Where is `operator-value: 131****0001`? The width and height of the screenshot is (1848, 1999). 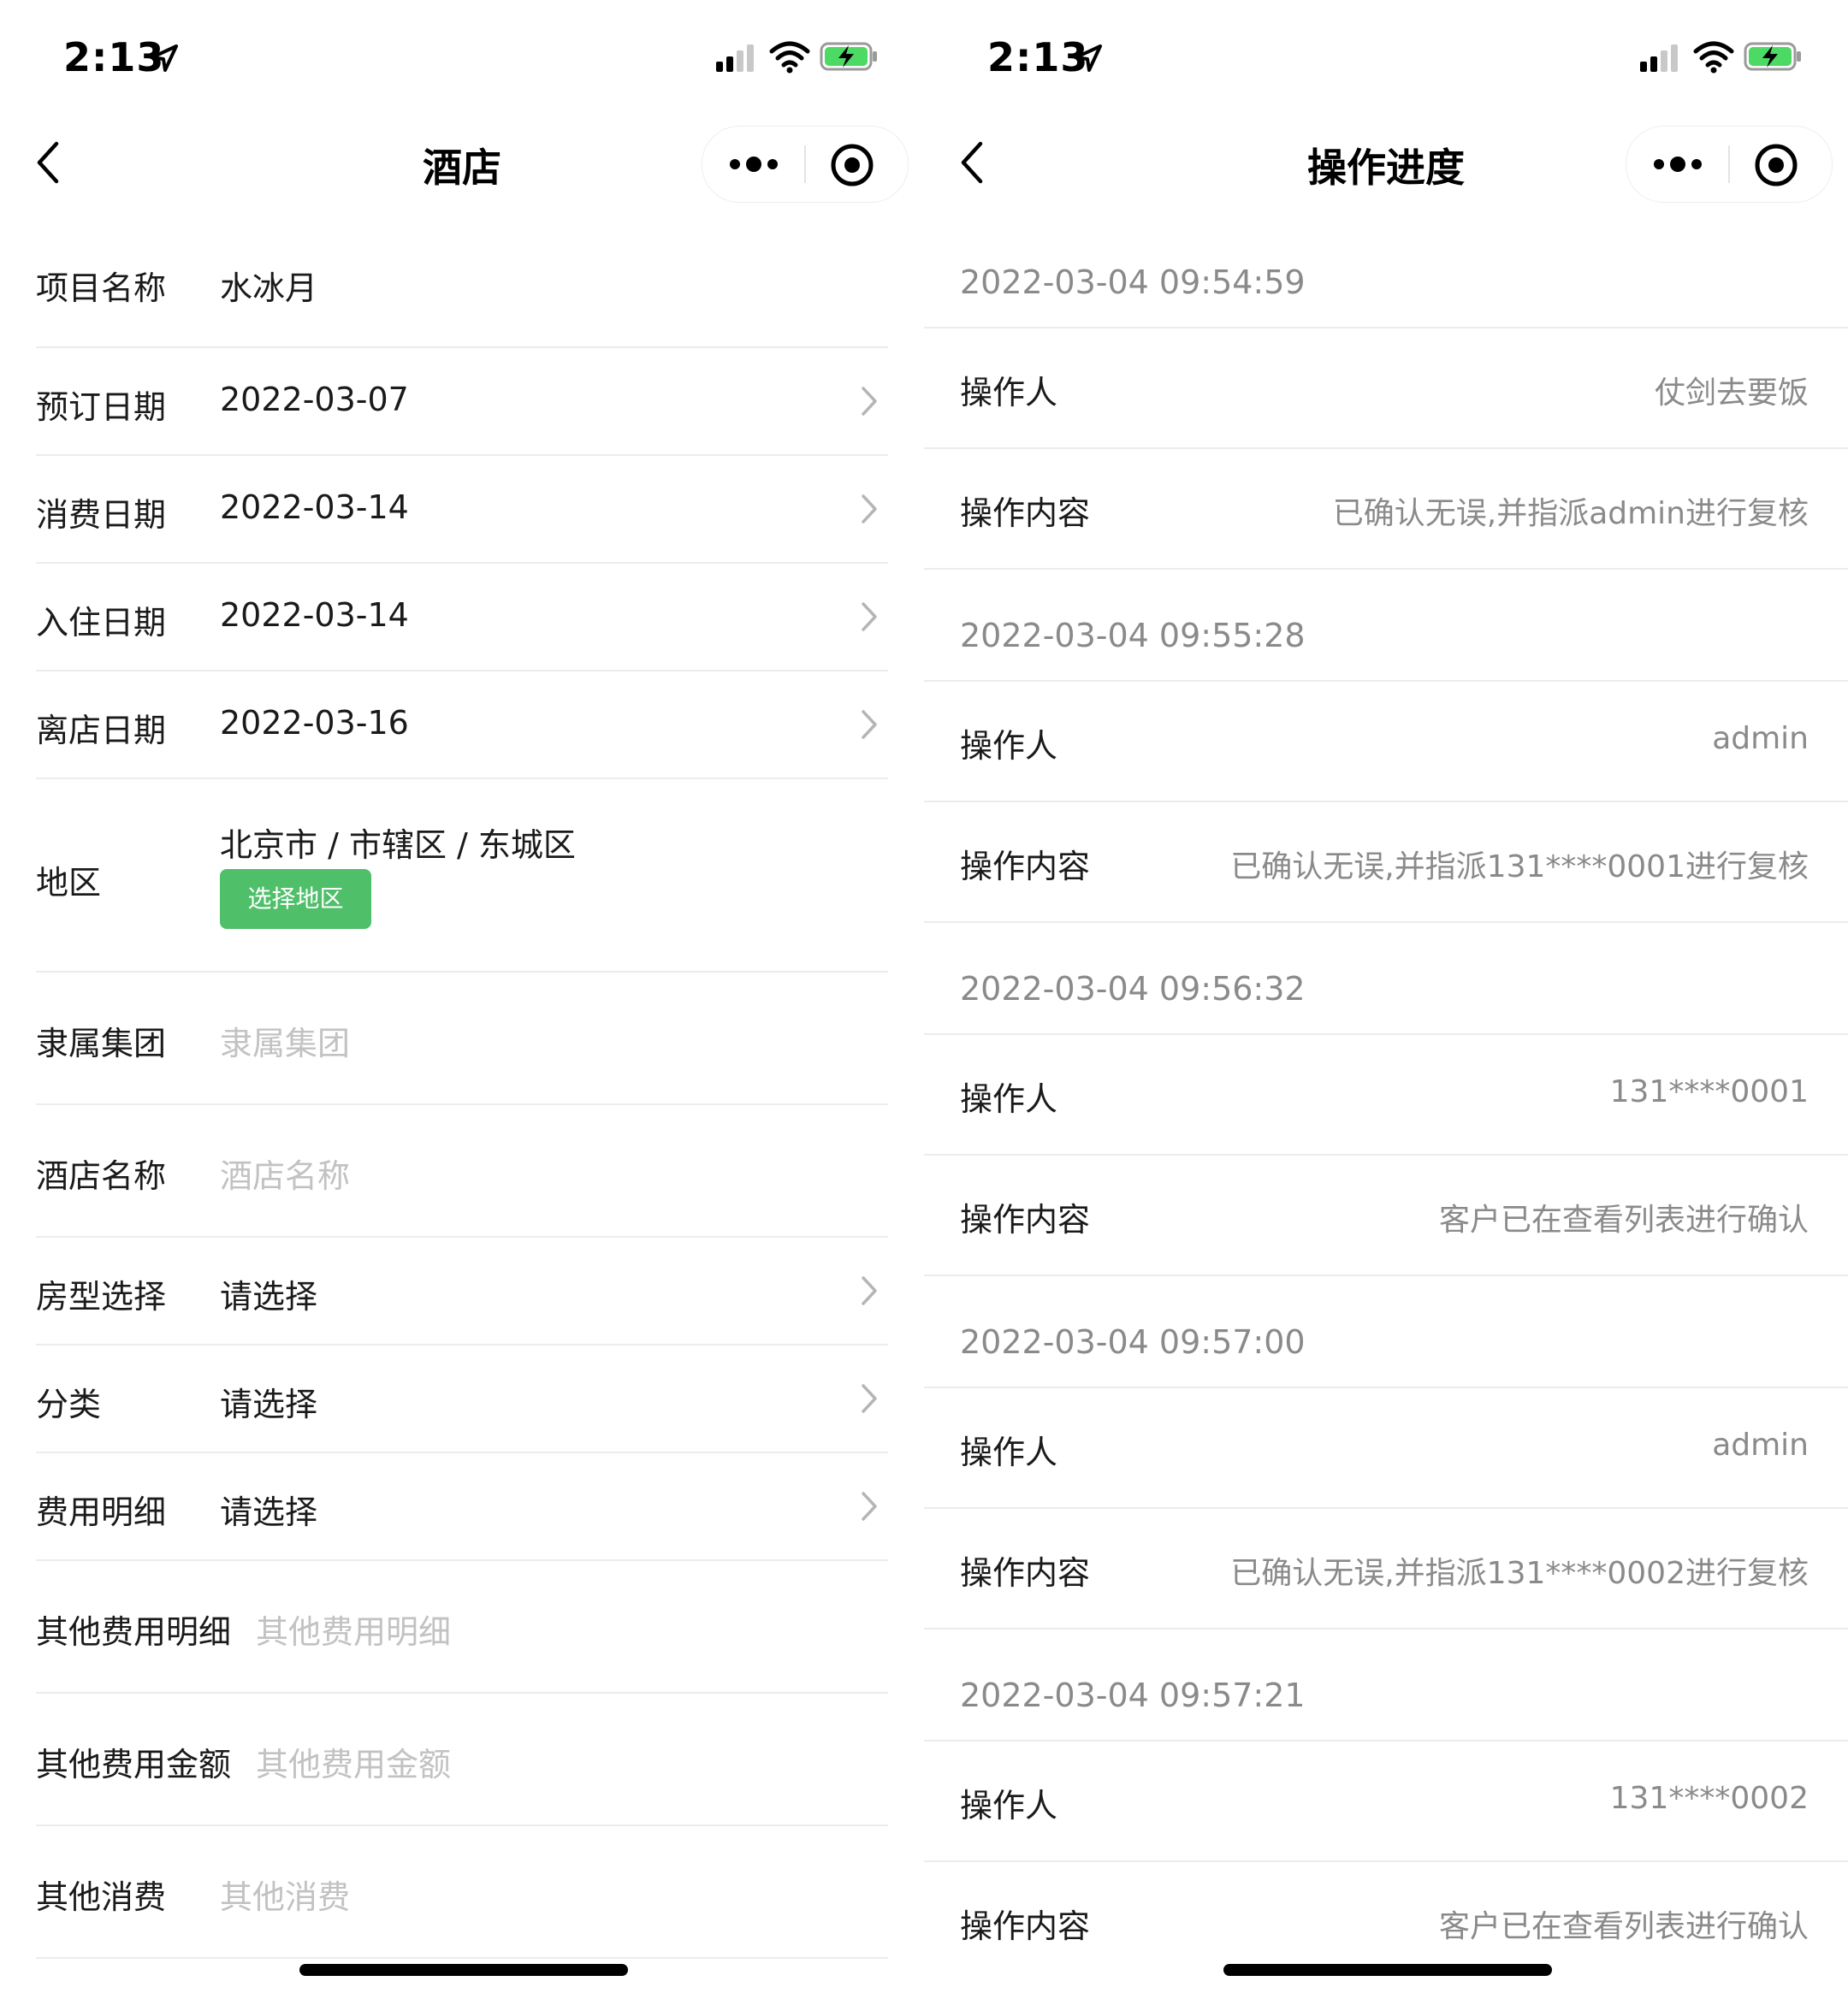 operator-value: 131****0001 is located at coordinates (1709, 1091).